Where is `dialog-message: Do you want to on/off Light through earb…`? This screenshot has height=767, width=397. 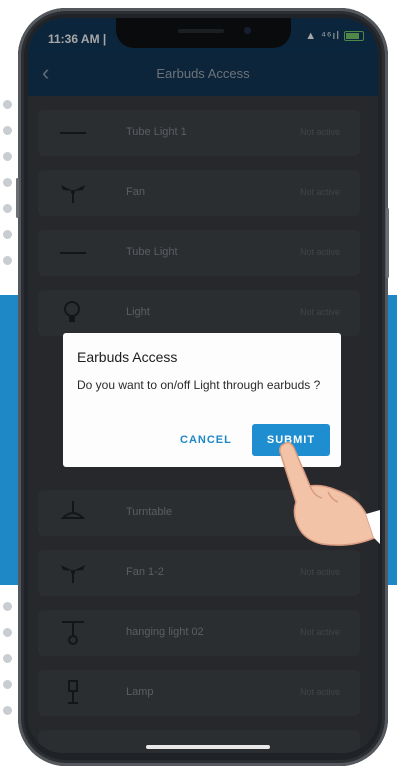
dialog-message: Do you want to on/off Light through earb… is located at coordinates (199, 385).